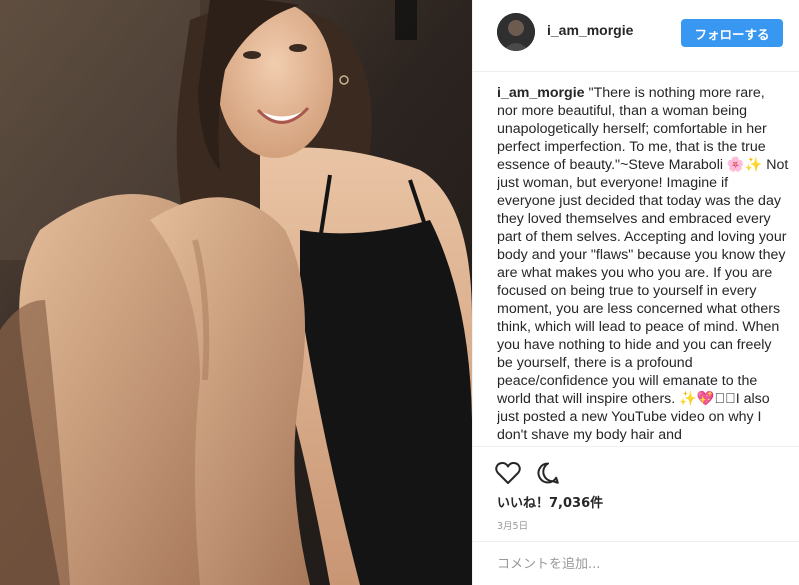  I want to click on caption-username: i_am_morgie, so click(541, 93).